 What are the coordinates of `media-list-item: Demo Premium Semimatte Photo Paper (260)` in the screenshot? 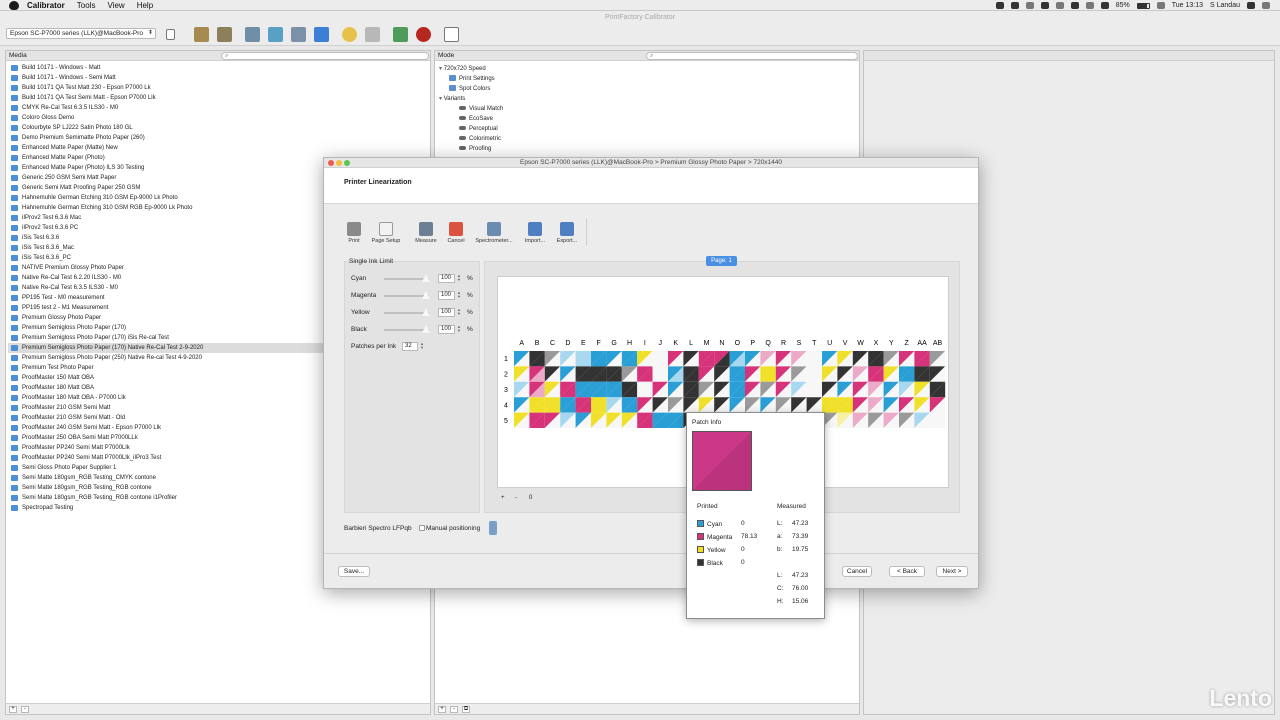 It's located at (218, 138).